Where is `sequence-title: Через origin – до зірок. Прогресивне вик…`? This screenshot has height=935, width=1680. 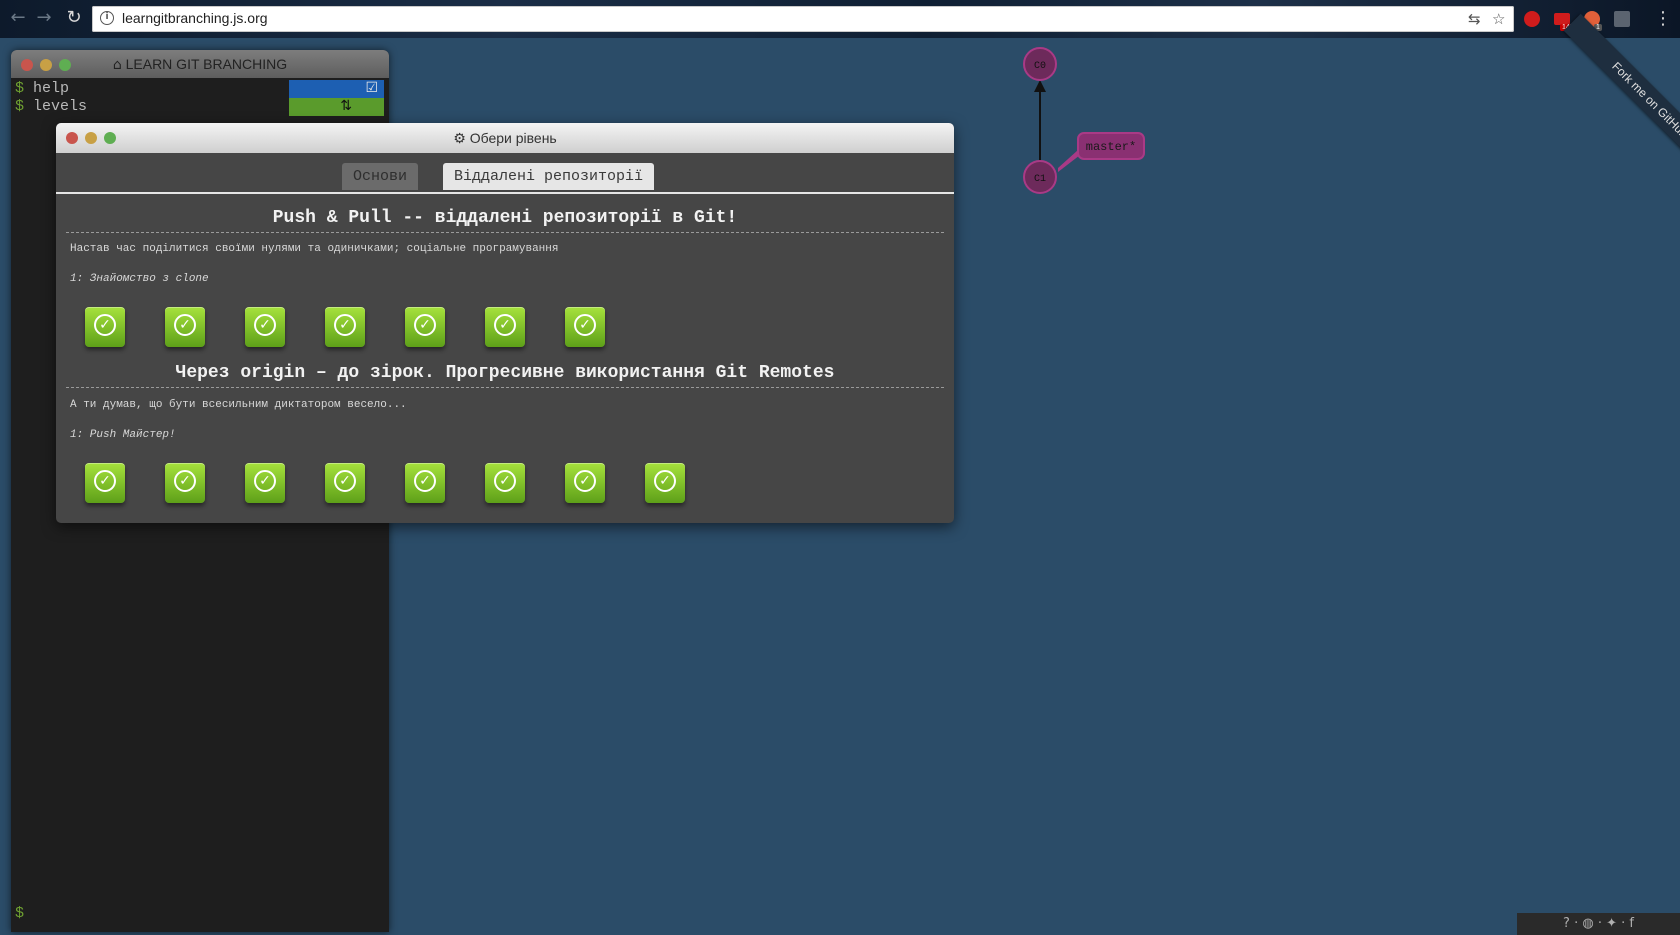
sequence-title: Через origin – до зірок. Прогресивне вик… is located at coordinates (505, 373).